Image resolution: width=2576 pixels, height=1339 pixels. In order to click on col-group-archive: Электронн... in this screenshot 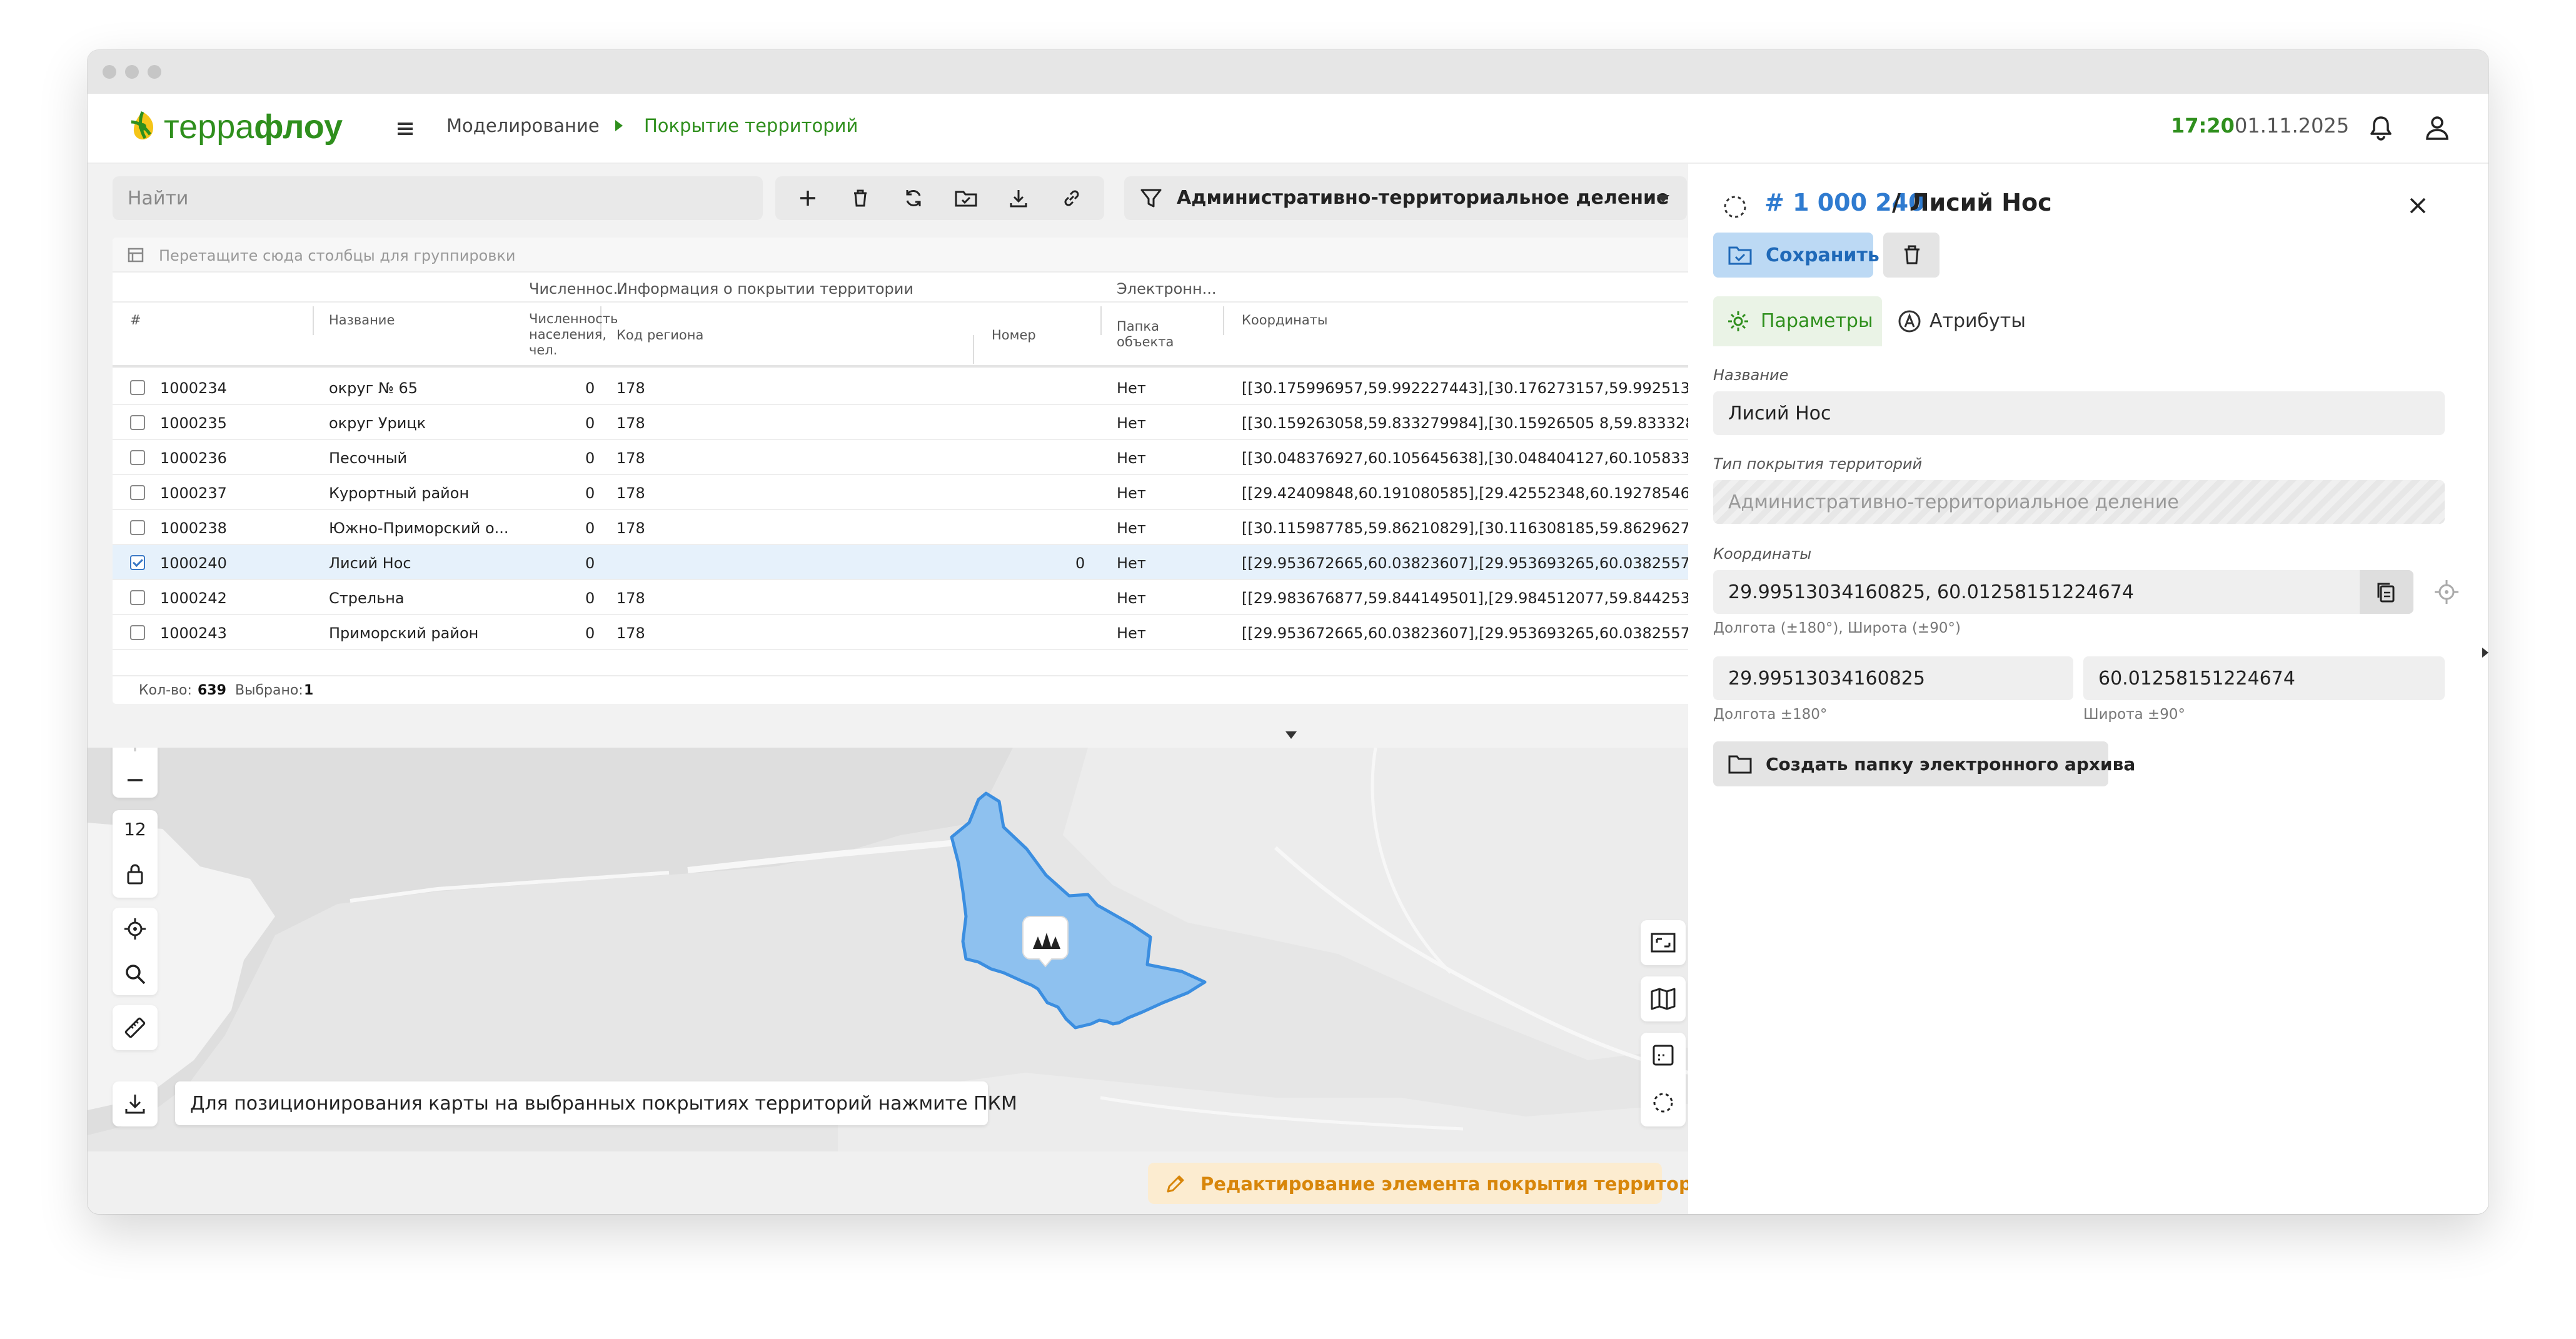, I will do `click(1167, 289)`.